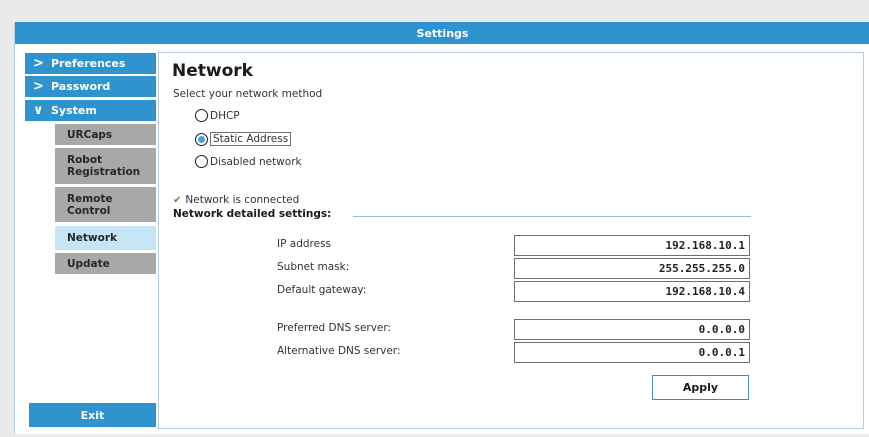 This screenshot has height=437, width=869. What do you see at coordinates (632, 352) in the screenshot?
I see `alternative-dns-field: 0.0.0.1` at bounding box center [632, 352].